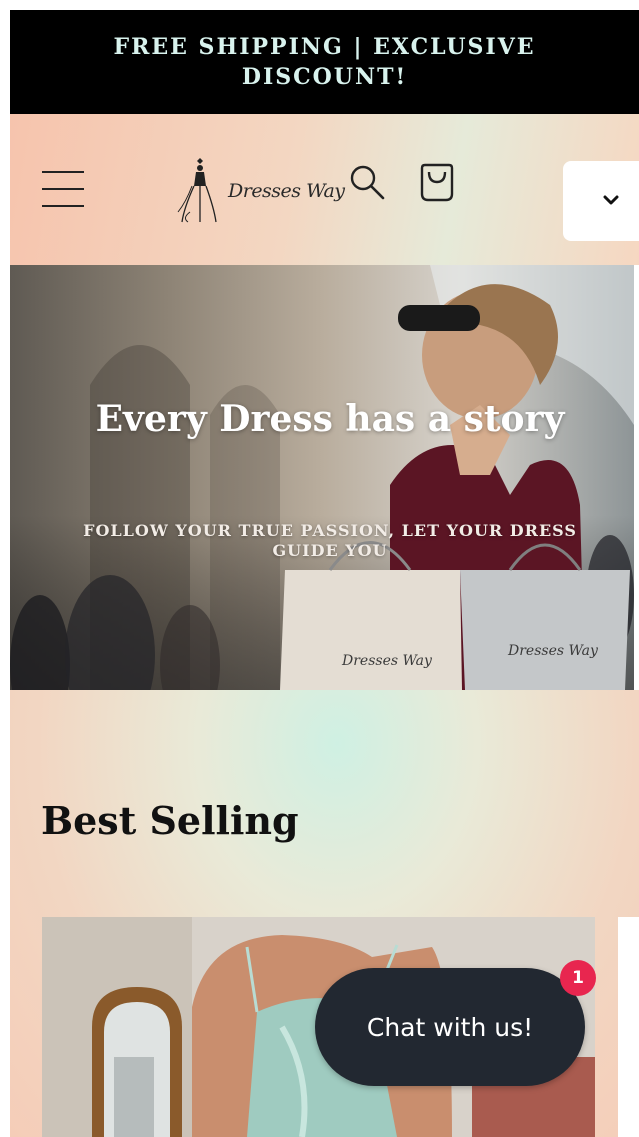 Image resolution: width=639 pixels, height=1137 pixels. I want to click on site-header: Dresses Way, so click(324, 189).